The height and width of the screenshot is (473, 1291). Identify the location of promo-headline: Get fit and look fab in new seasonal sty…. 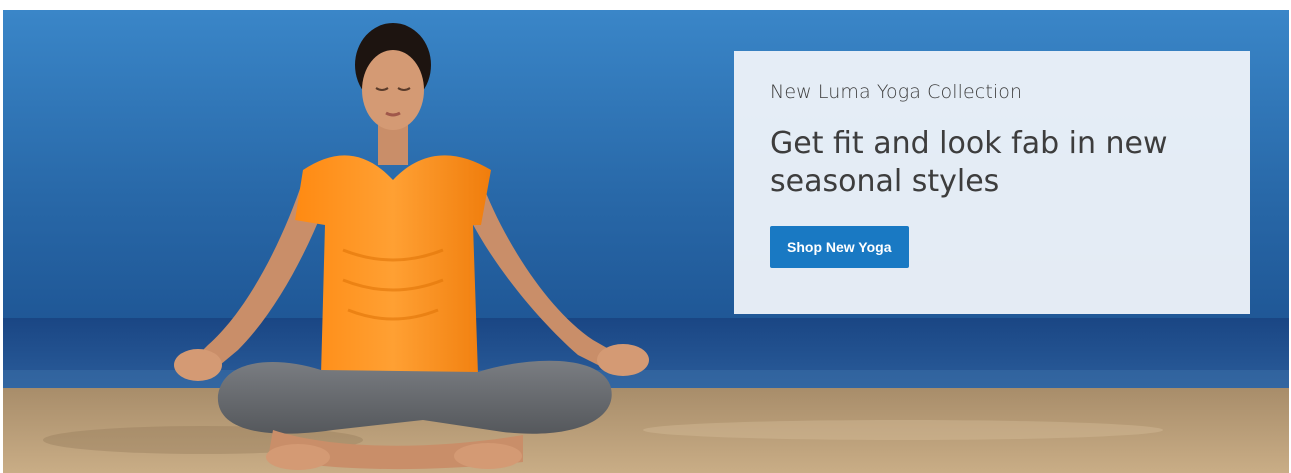
(969, 162).